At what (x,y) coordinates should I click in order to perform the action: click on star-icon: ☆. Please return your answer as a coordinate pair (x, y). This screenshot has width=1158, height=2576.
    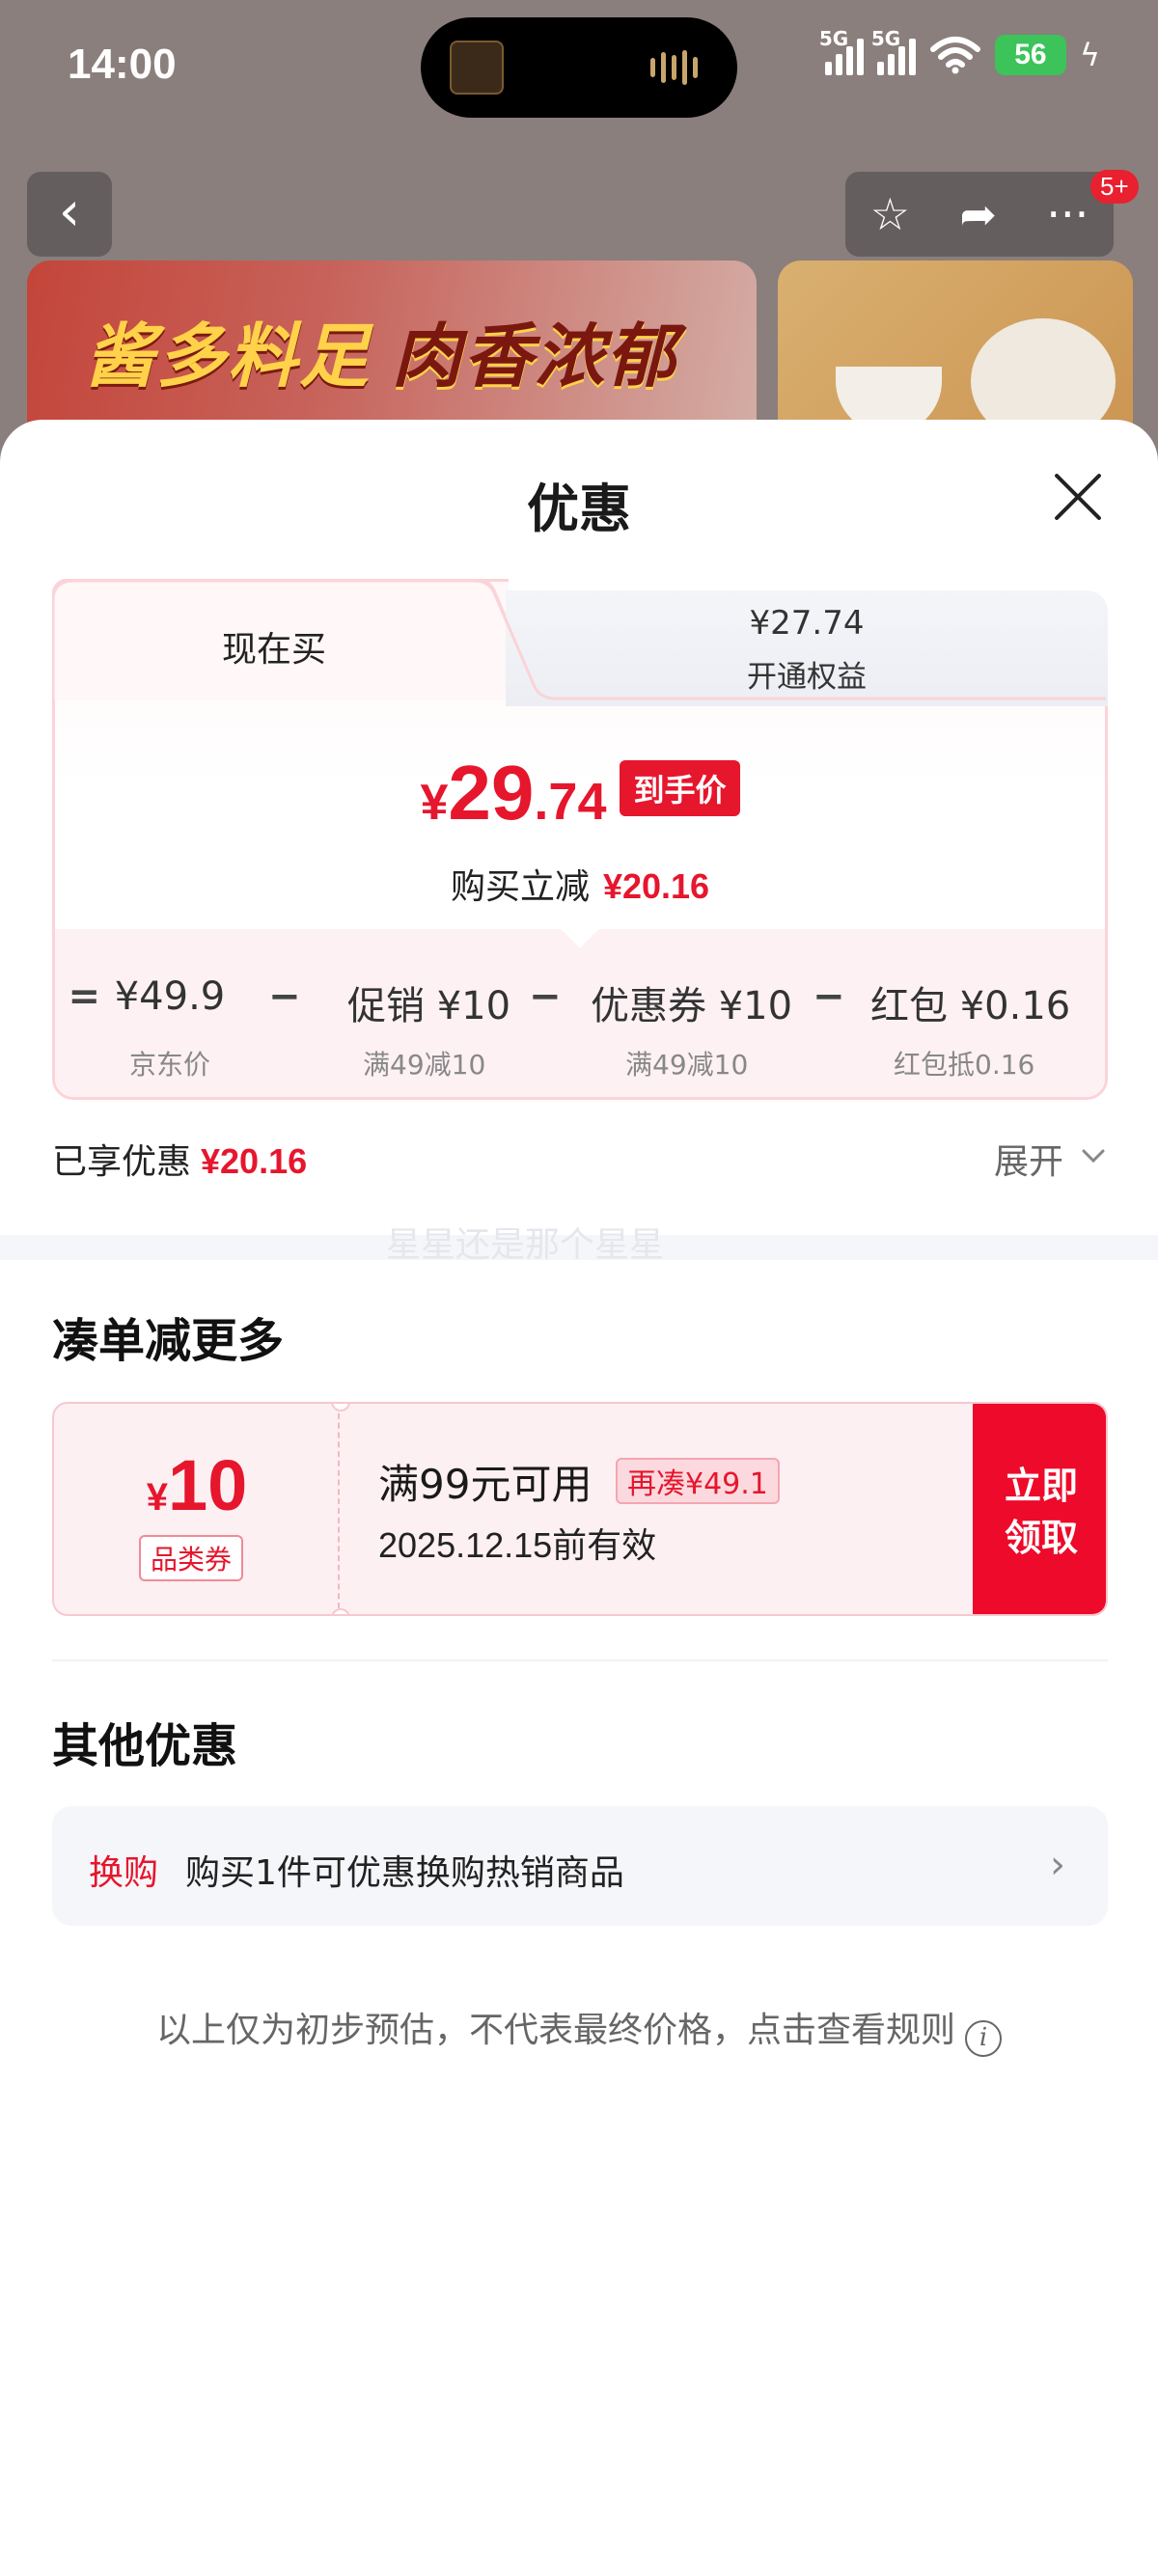
    Looking at the image, I should click on (890, 214).